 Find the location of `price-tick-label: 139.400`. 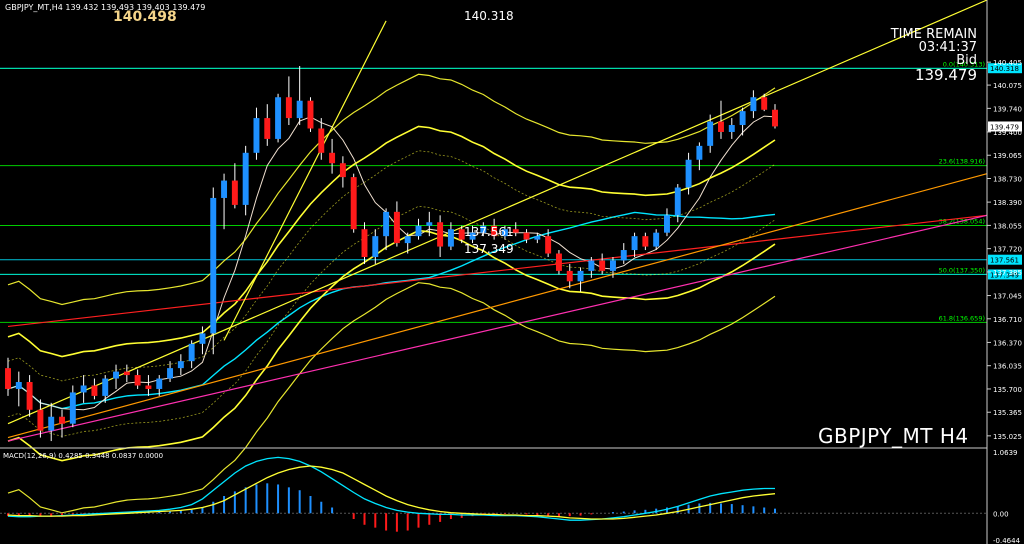

price-tick-label: 139.400 is located at coordinates (1007, 133).